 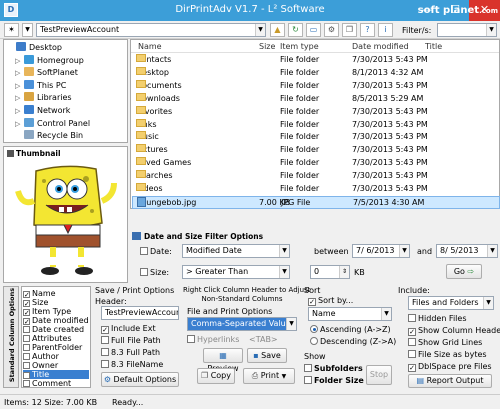 I want to click on date-filter-checkbox: Date:, so click(x=156, y=251).